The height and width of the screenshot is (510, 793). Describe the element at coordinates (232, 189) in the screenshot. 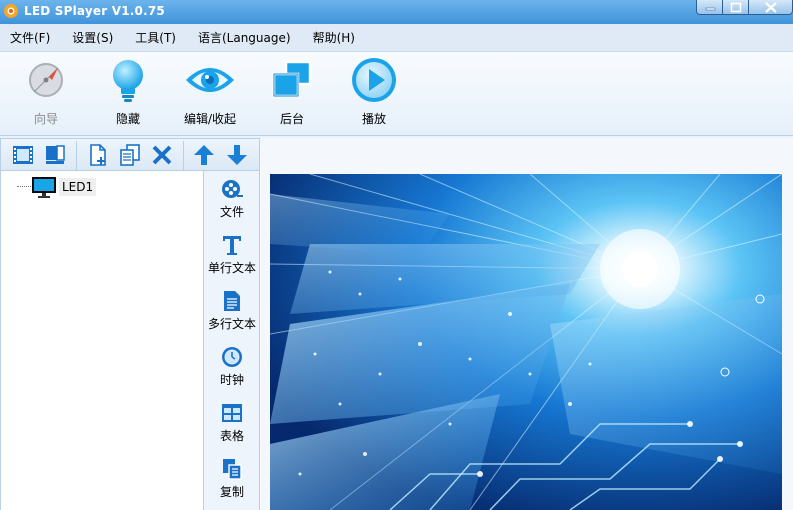

I see `film-reel-icon` at that location.